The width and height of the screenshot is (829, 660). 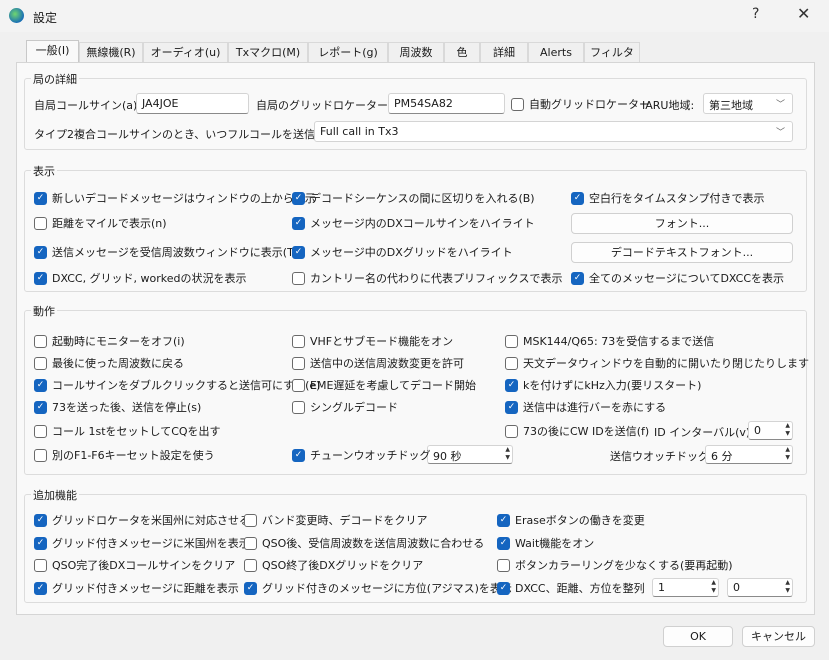 What do you see at coordinates (411, 252) in the screenshot?
I see `checkbox-label: メッセージ中のDXグリッドをハイライト` at bounding box center [411, 252].